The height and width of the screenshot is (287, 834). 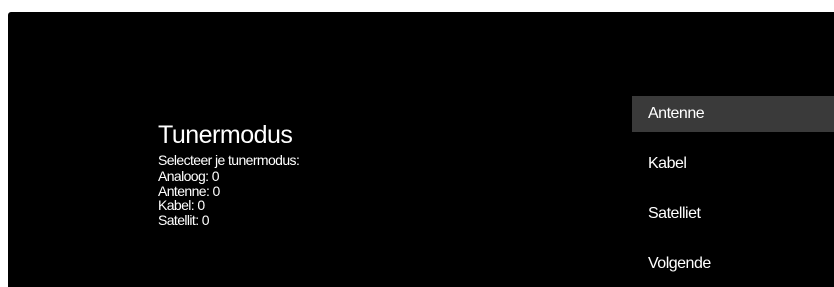 I want to click on satellite-count: Satellit: 0, so click(x=184, y=219).